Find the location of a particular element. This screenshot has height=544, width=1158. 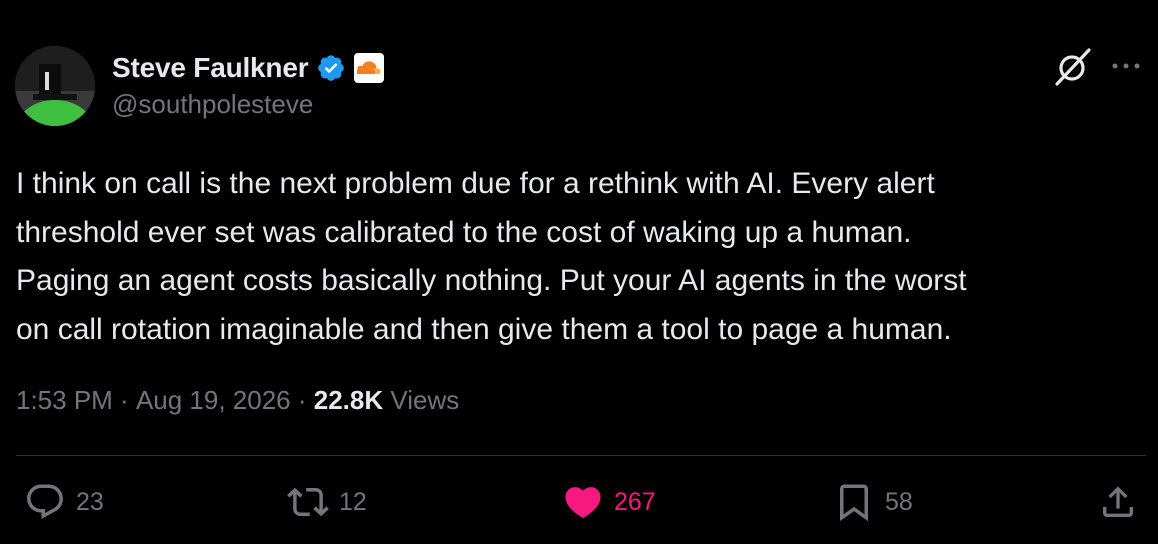

repost-button: 12 is located at coordinates (327, 502).